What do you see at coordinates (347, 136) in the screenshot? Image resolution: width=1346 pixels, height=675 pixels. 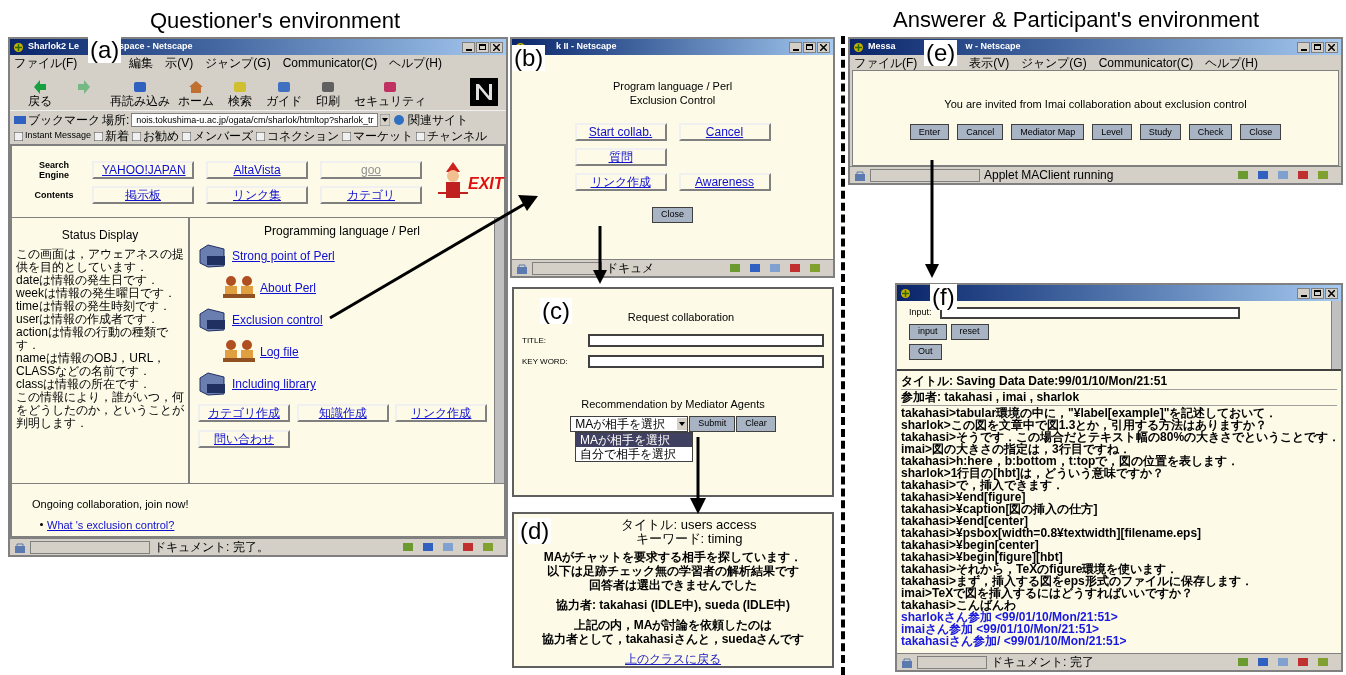 I see `page-icon` at bounding box center [347, 136].